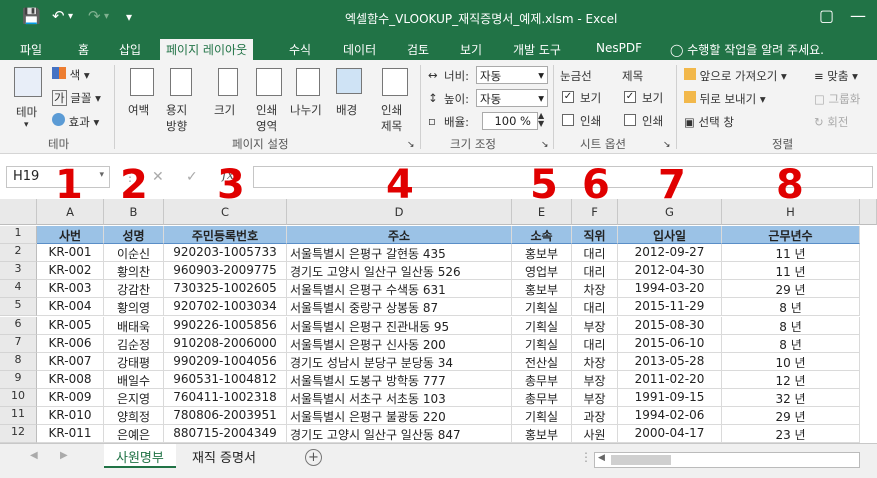 The image size is (877, 478). What do you see at coordinates (70, 289) in the screenshot?
I see `table-cell: KR-003` at bounding box center [70, 289].